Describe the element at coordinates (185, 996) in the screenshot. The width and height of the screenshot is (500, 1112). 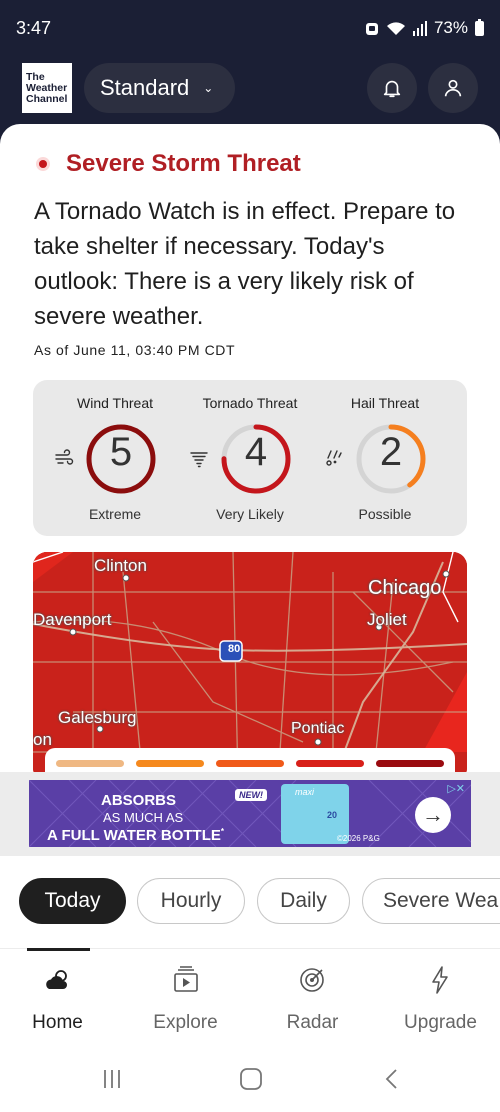
I see `nav-explore: Explore` at that location.